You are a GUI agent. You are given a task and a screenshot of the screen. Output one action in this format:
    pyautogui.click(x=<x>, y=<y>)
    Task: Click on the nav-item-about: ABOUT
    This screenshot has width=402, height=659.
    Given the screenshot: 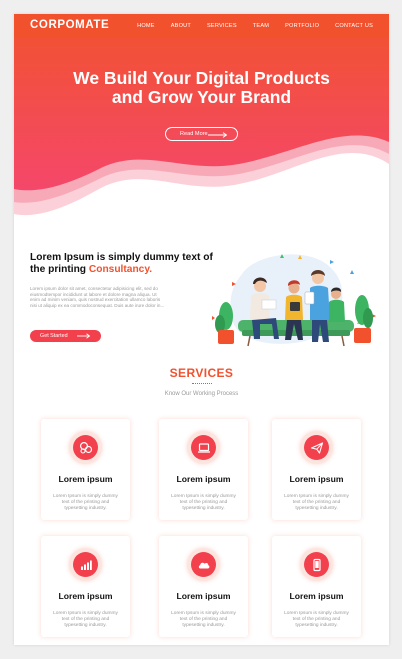 What is the action you would take?
    pyautogui.click(x=181, y=26)
    